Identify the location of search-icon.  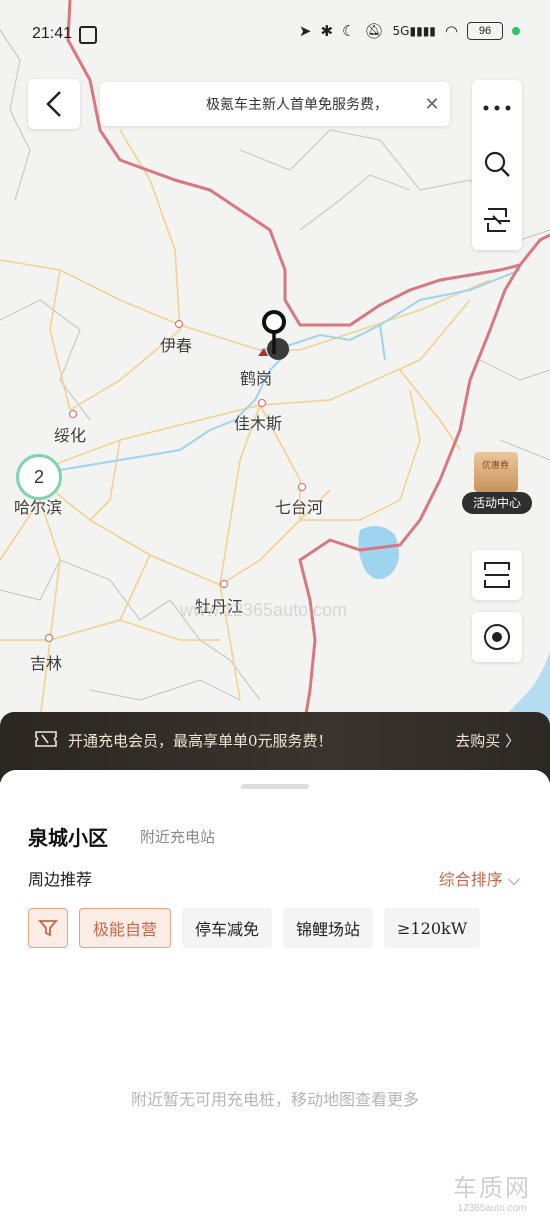
(497, 164).